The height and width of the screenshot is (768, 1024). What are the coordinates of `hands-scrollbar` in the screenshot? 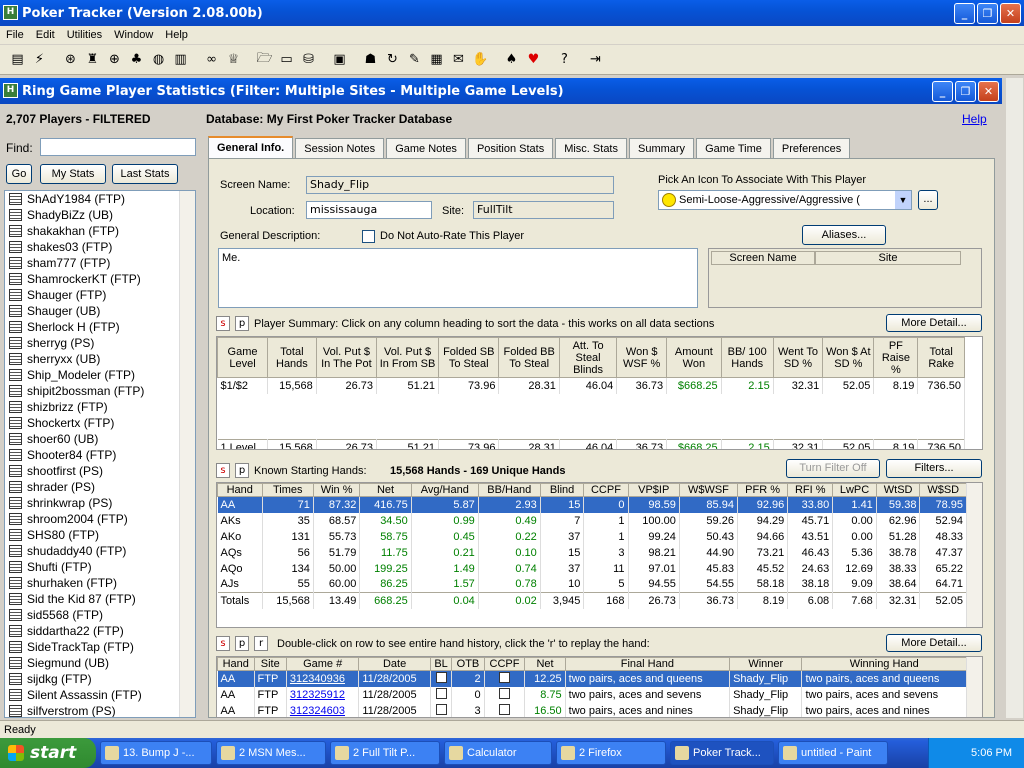 It's located at (974, 555).